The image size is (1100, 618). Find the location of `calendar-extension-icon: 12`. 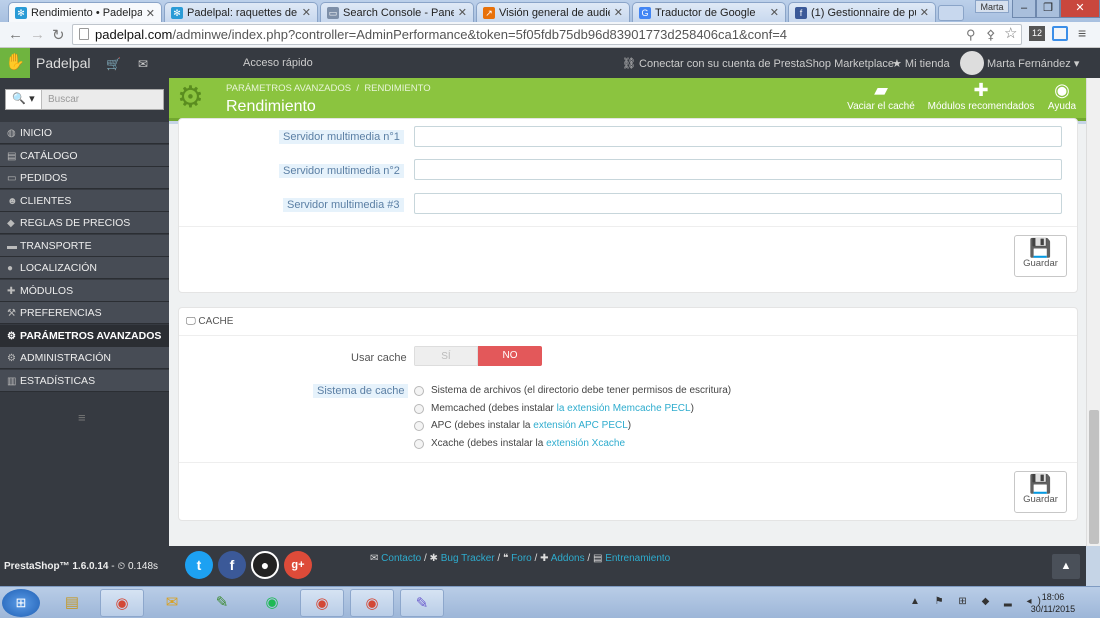

calendar-extension-icon: 12 is located at coordinates (1037, 33).